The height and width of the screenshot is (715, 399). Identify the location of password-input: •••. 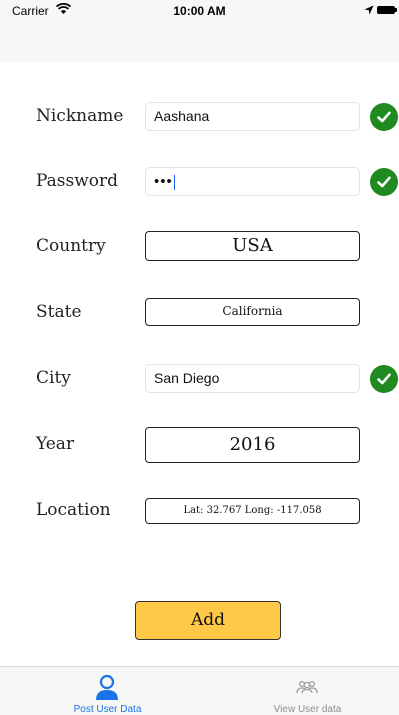
(252, 181).